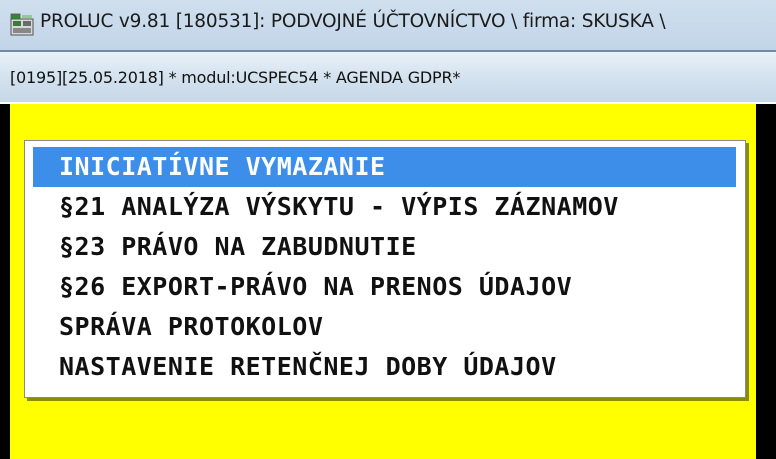  Describe the element at coordinates (766, 281) in the screenshot. I see `frame-border-right` at that location.